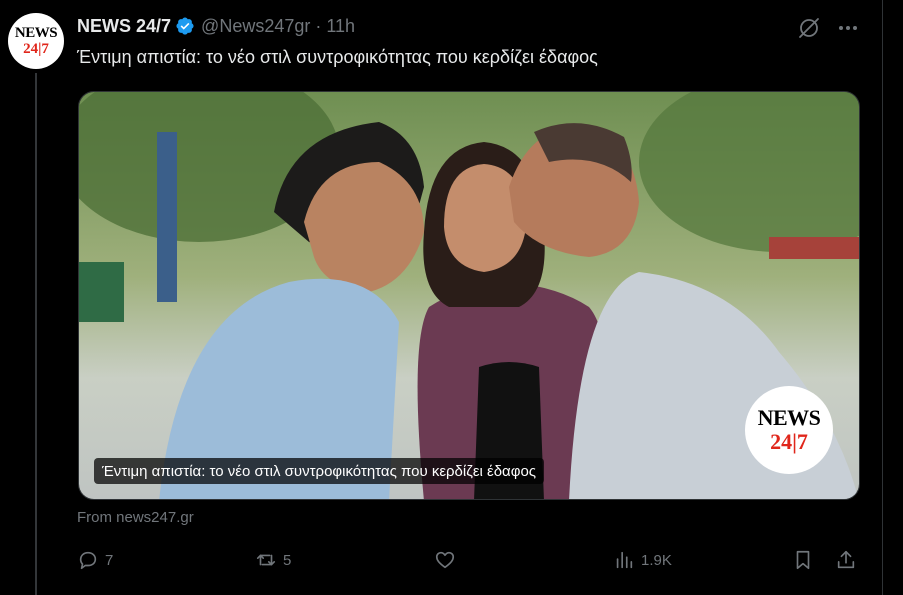 This screenshot has width=903, height=595. I want to click on repost-button: 5, so click(273, 560).